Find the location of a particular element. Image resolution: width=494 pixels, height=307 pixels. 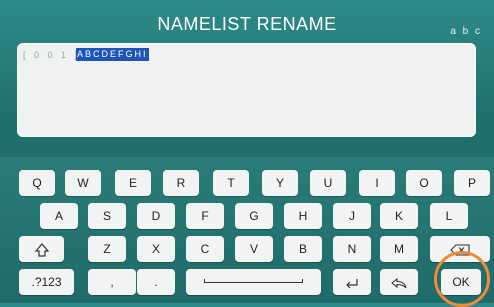

key-o: O is located at coordinates (424, 183).